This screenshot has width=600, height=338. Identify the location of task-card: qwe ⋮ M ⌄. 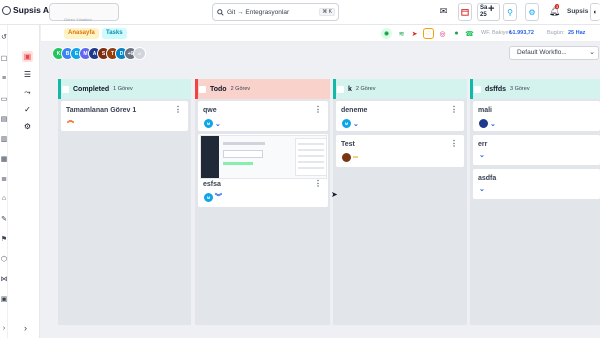
(263, 116).